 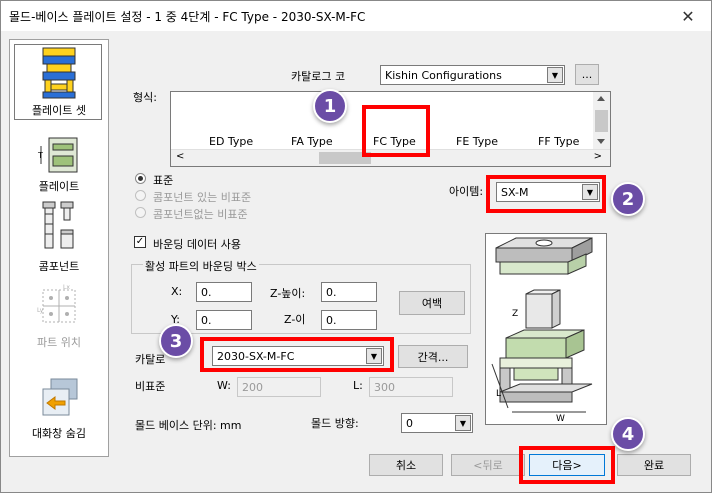 What do you see at coordinates (654, 465) in the screenshot?
I see `finish-button: 완료` at bounding box center [654, 465].